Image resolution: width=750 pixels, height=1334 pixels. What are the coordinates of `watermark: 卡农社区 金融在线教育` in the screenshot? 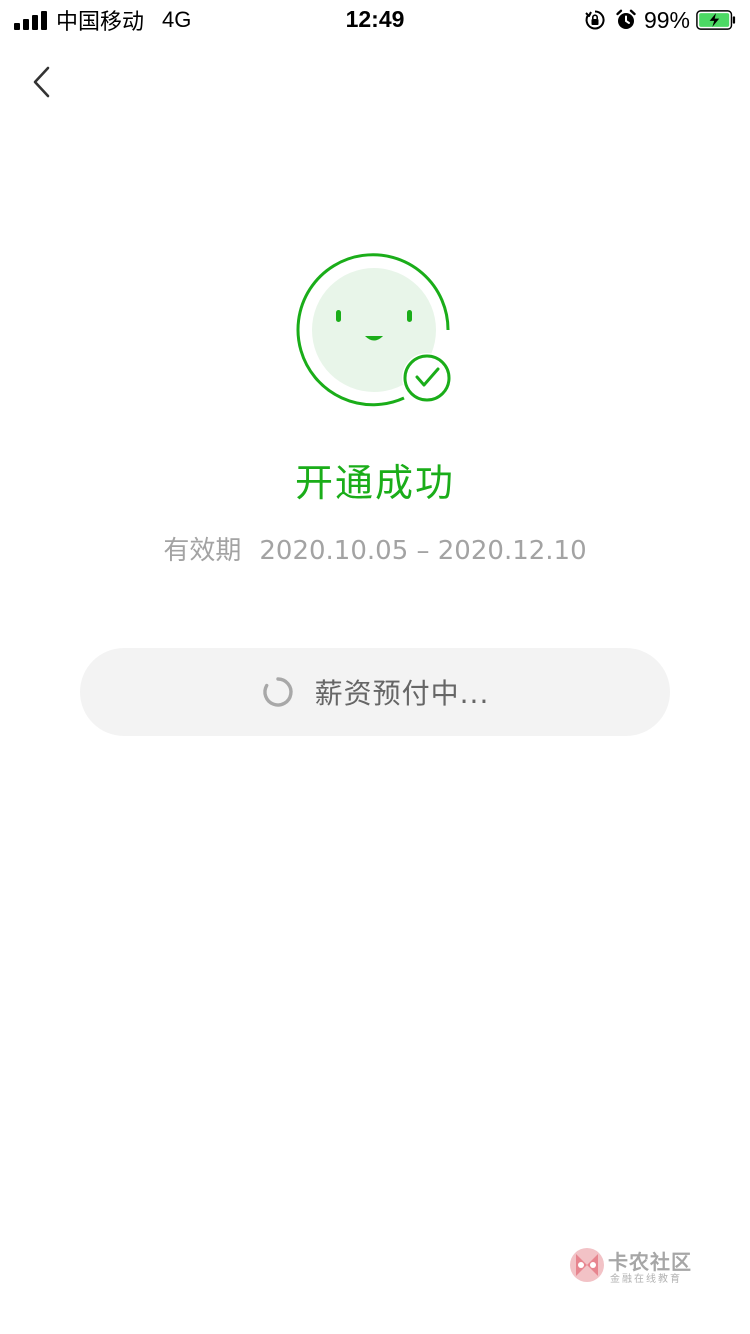 It's located at (633, 1266).